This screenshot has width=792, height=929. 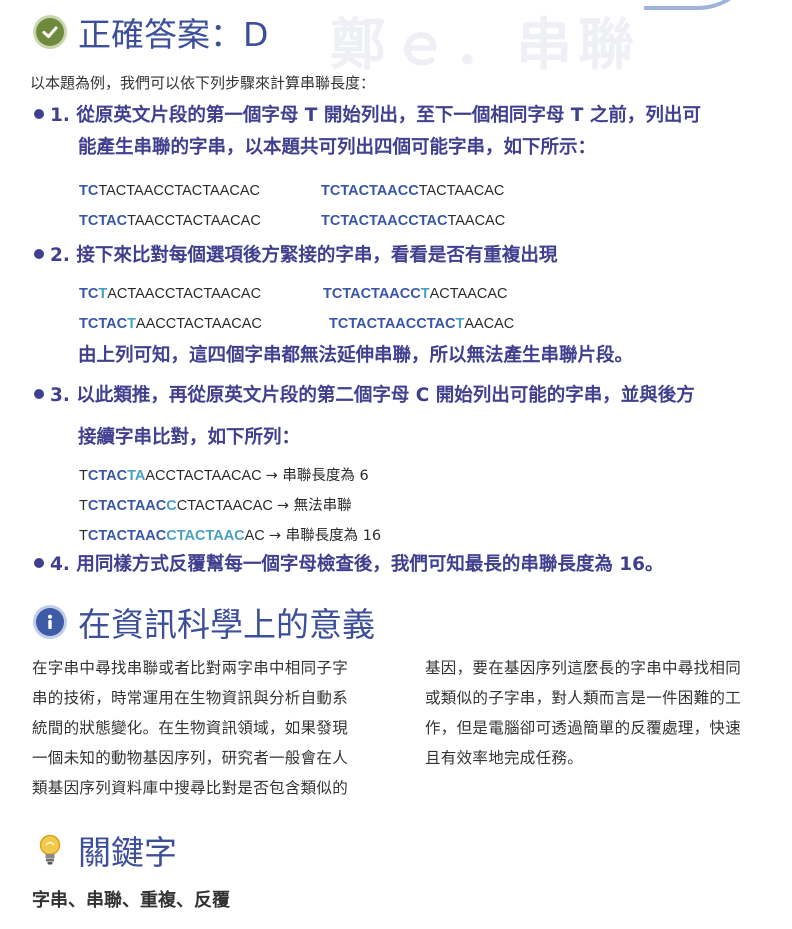 What do you see at coordinates (314, 506) in the screenshot?
I see `result-text: → 無法串聯` at bounding box center [314, 506].